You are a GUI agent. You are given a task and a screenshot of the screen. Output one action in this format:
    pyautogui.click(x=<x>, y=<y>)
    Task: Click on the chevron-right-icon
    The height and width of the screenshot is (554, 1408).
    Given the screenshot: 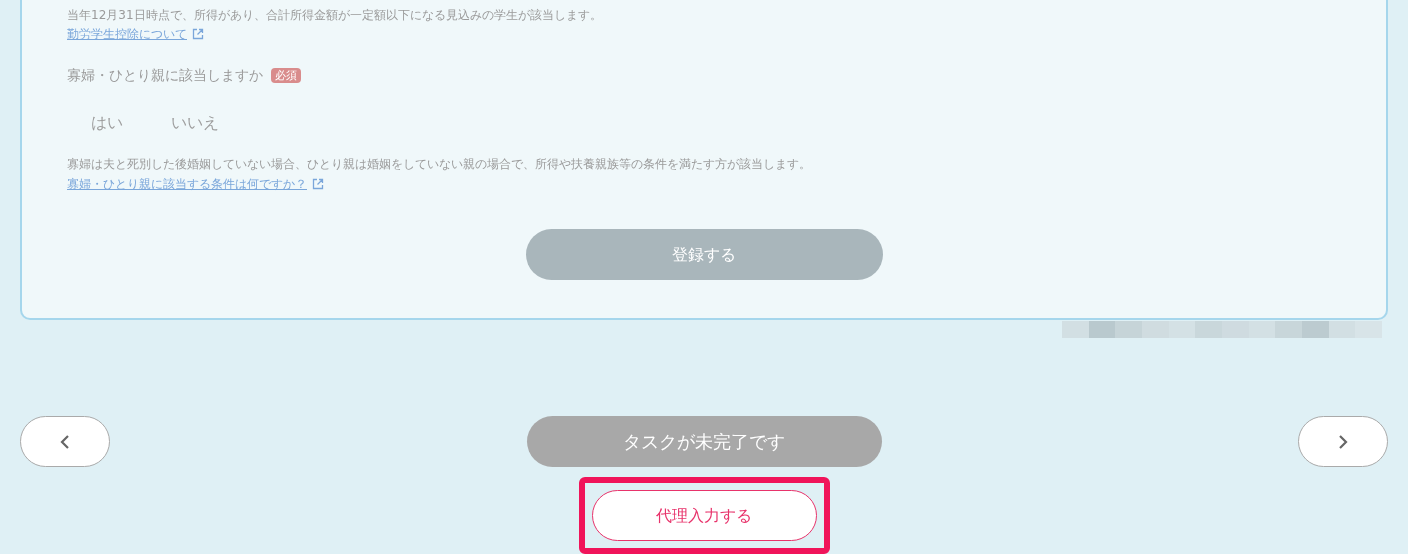 What is the action you would take?
    pyautogui.click(x=1343, y=441)
    